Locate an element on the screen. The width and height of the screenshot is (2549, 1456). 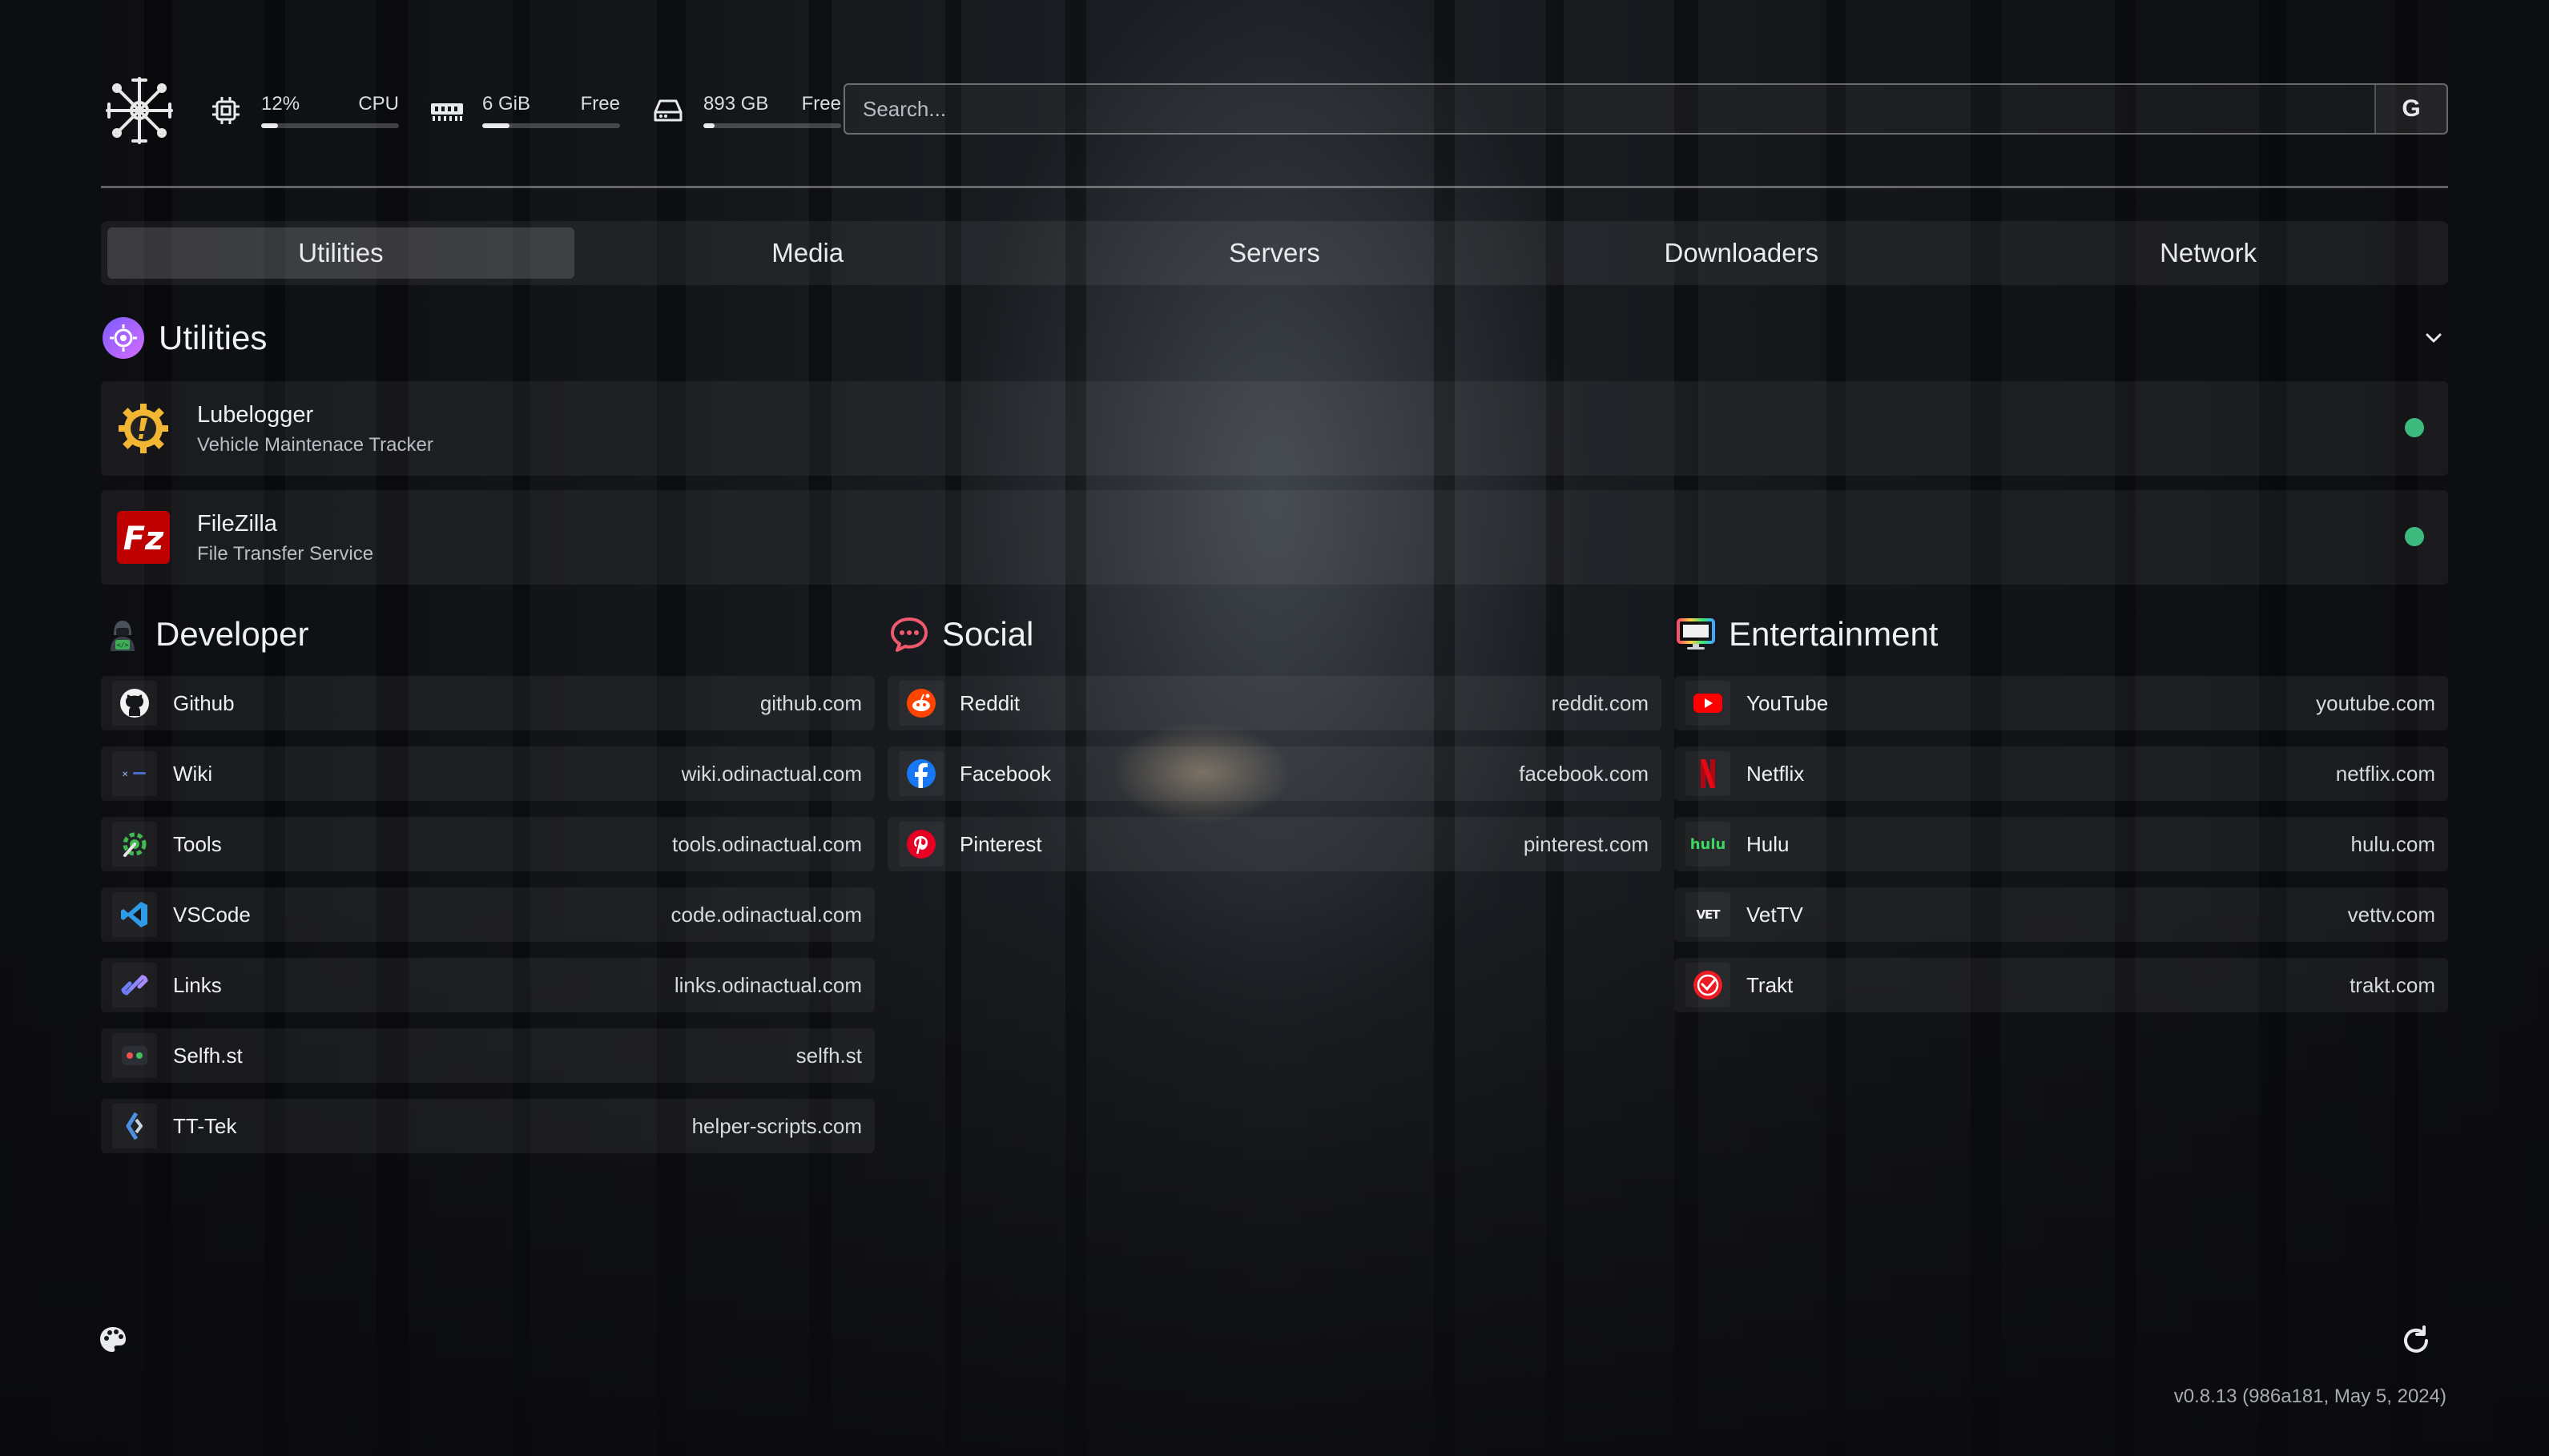
bookmark-name: Netflix is located at coordinates (1775, 773).